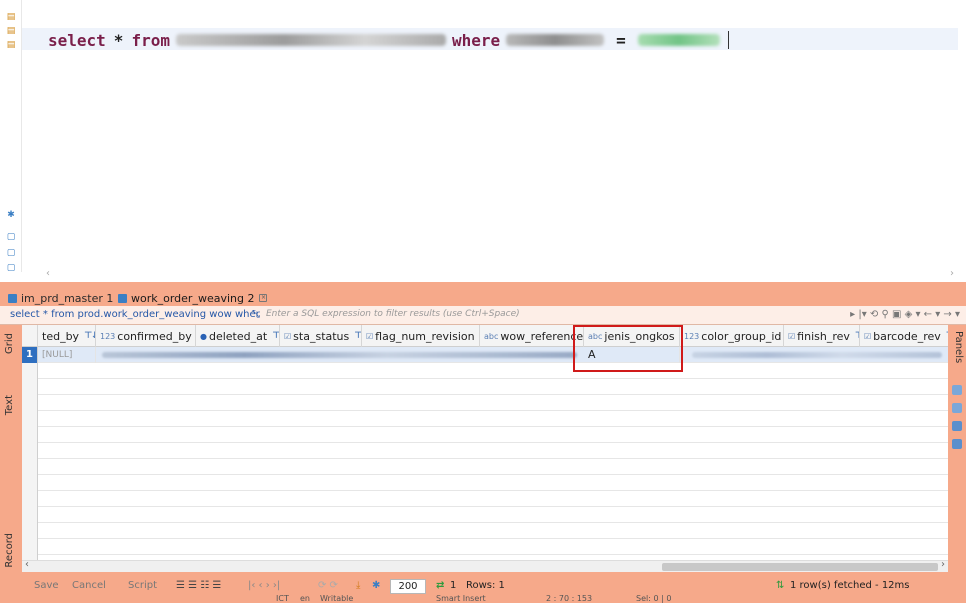 The height and width of the screenshot is (603, 966). Describe the element at coordinates (67, 298) in the screenshot. I see `tab-label: im_prd_master 1` at that location.